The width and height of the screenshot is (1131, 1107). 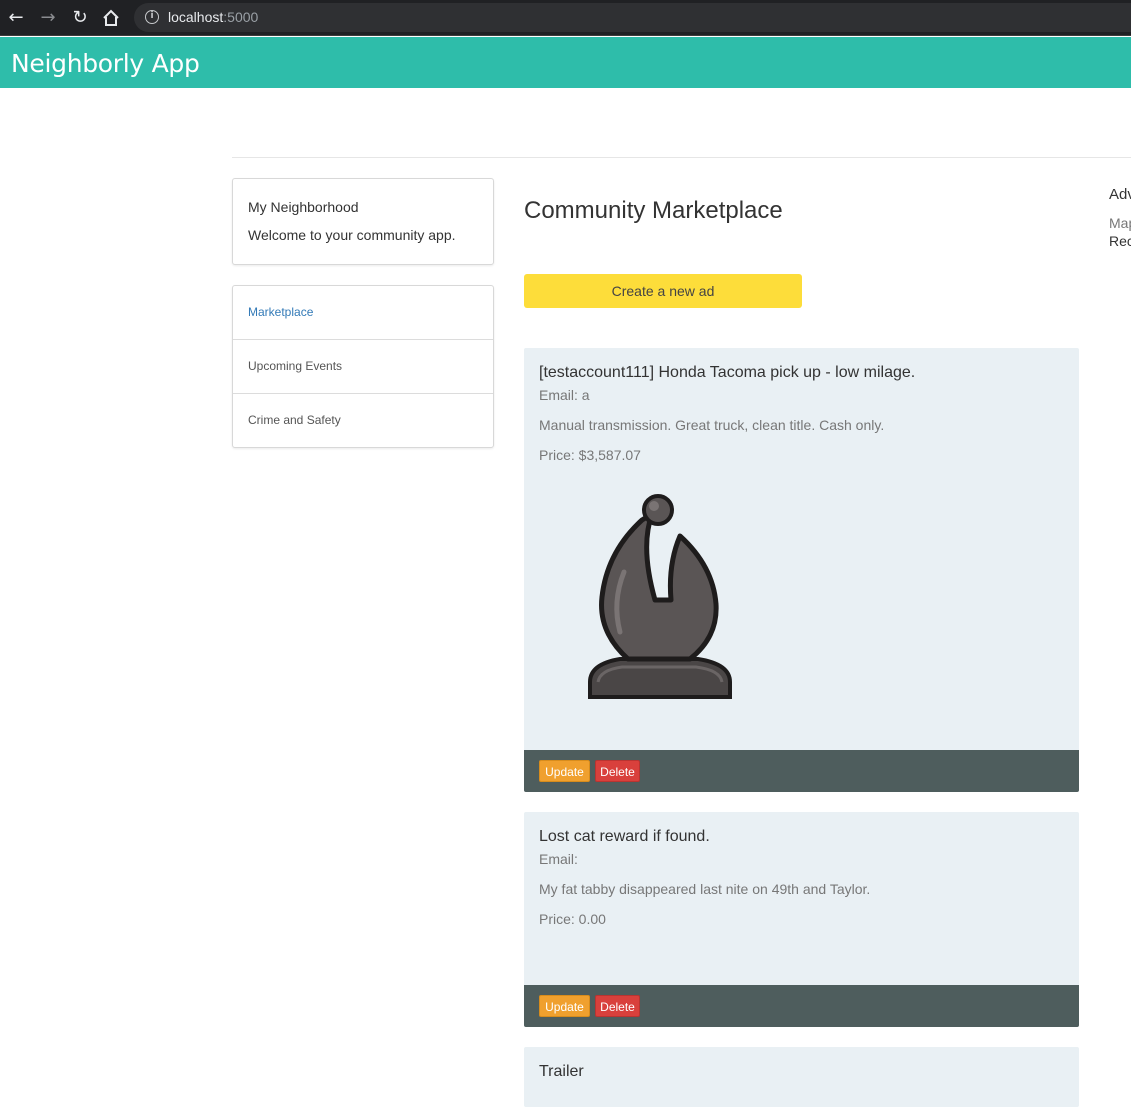 What do you see at coordinates (363, 313) in the screenshot?
I see `menu-item-marketplace: Marketplace` at bounding box center [363, 313].